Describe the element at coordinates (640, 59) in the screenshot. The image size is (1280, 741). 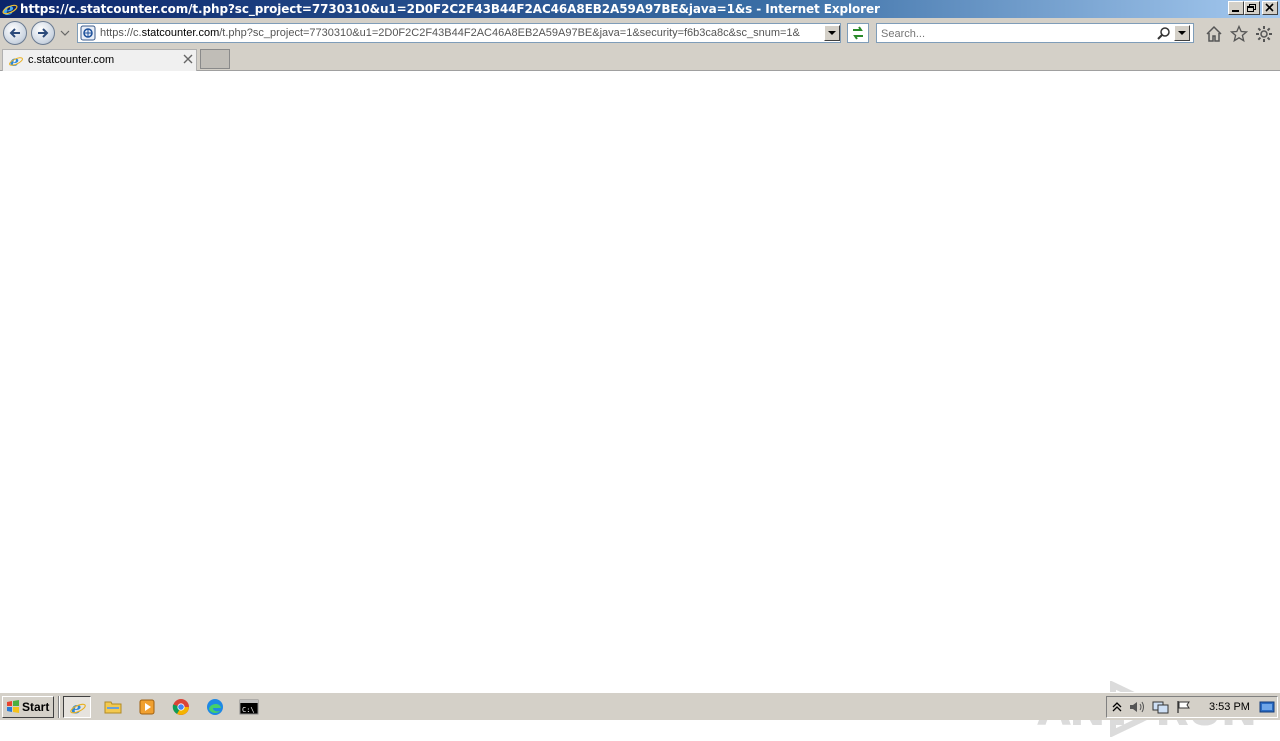
I see `tab-bar: e c.statcounter.com` at that location.